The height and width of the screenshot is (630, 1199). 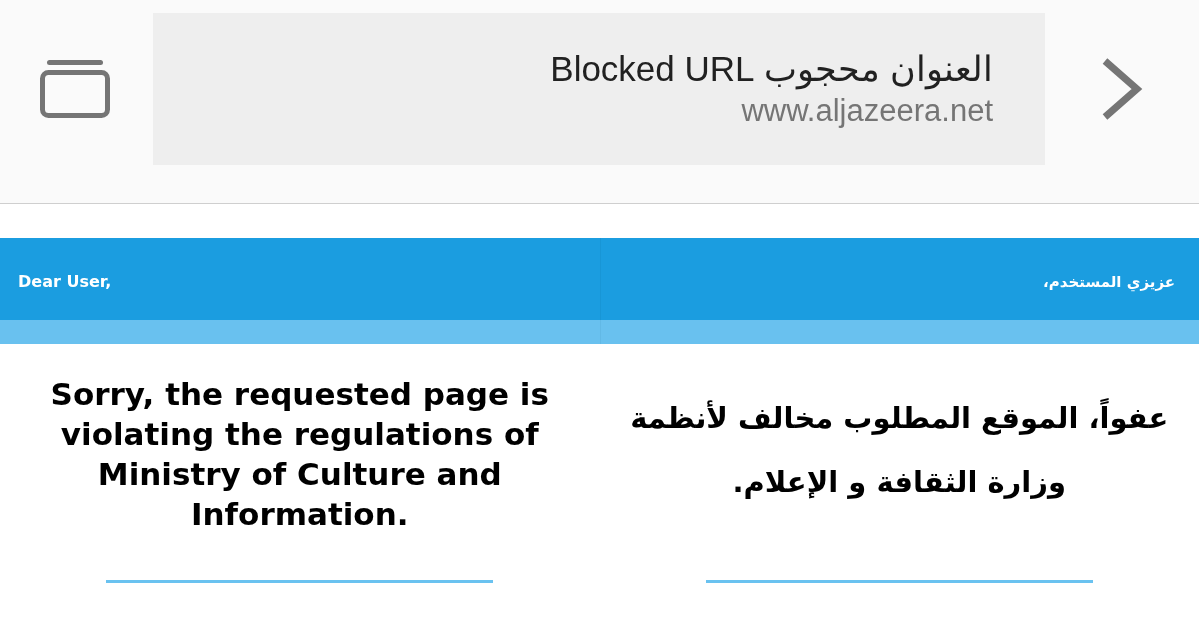 What do you see at coordinates (1122, 88) in the screenshot?
I see `chevron-right-icon` at bounding box center [1122, 88].